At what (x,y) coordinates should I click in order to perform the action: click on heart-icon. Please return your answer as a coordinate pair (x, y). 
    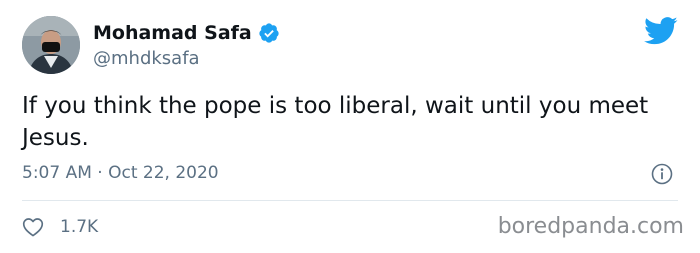
    Looking at the image, I should click on (33, 227).